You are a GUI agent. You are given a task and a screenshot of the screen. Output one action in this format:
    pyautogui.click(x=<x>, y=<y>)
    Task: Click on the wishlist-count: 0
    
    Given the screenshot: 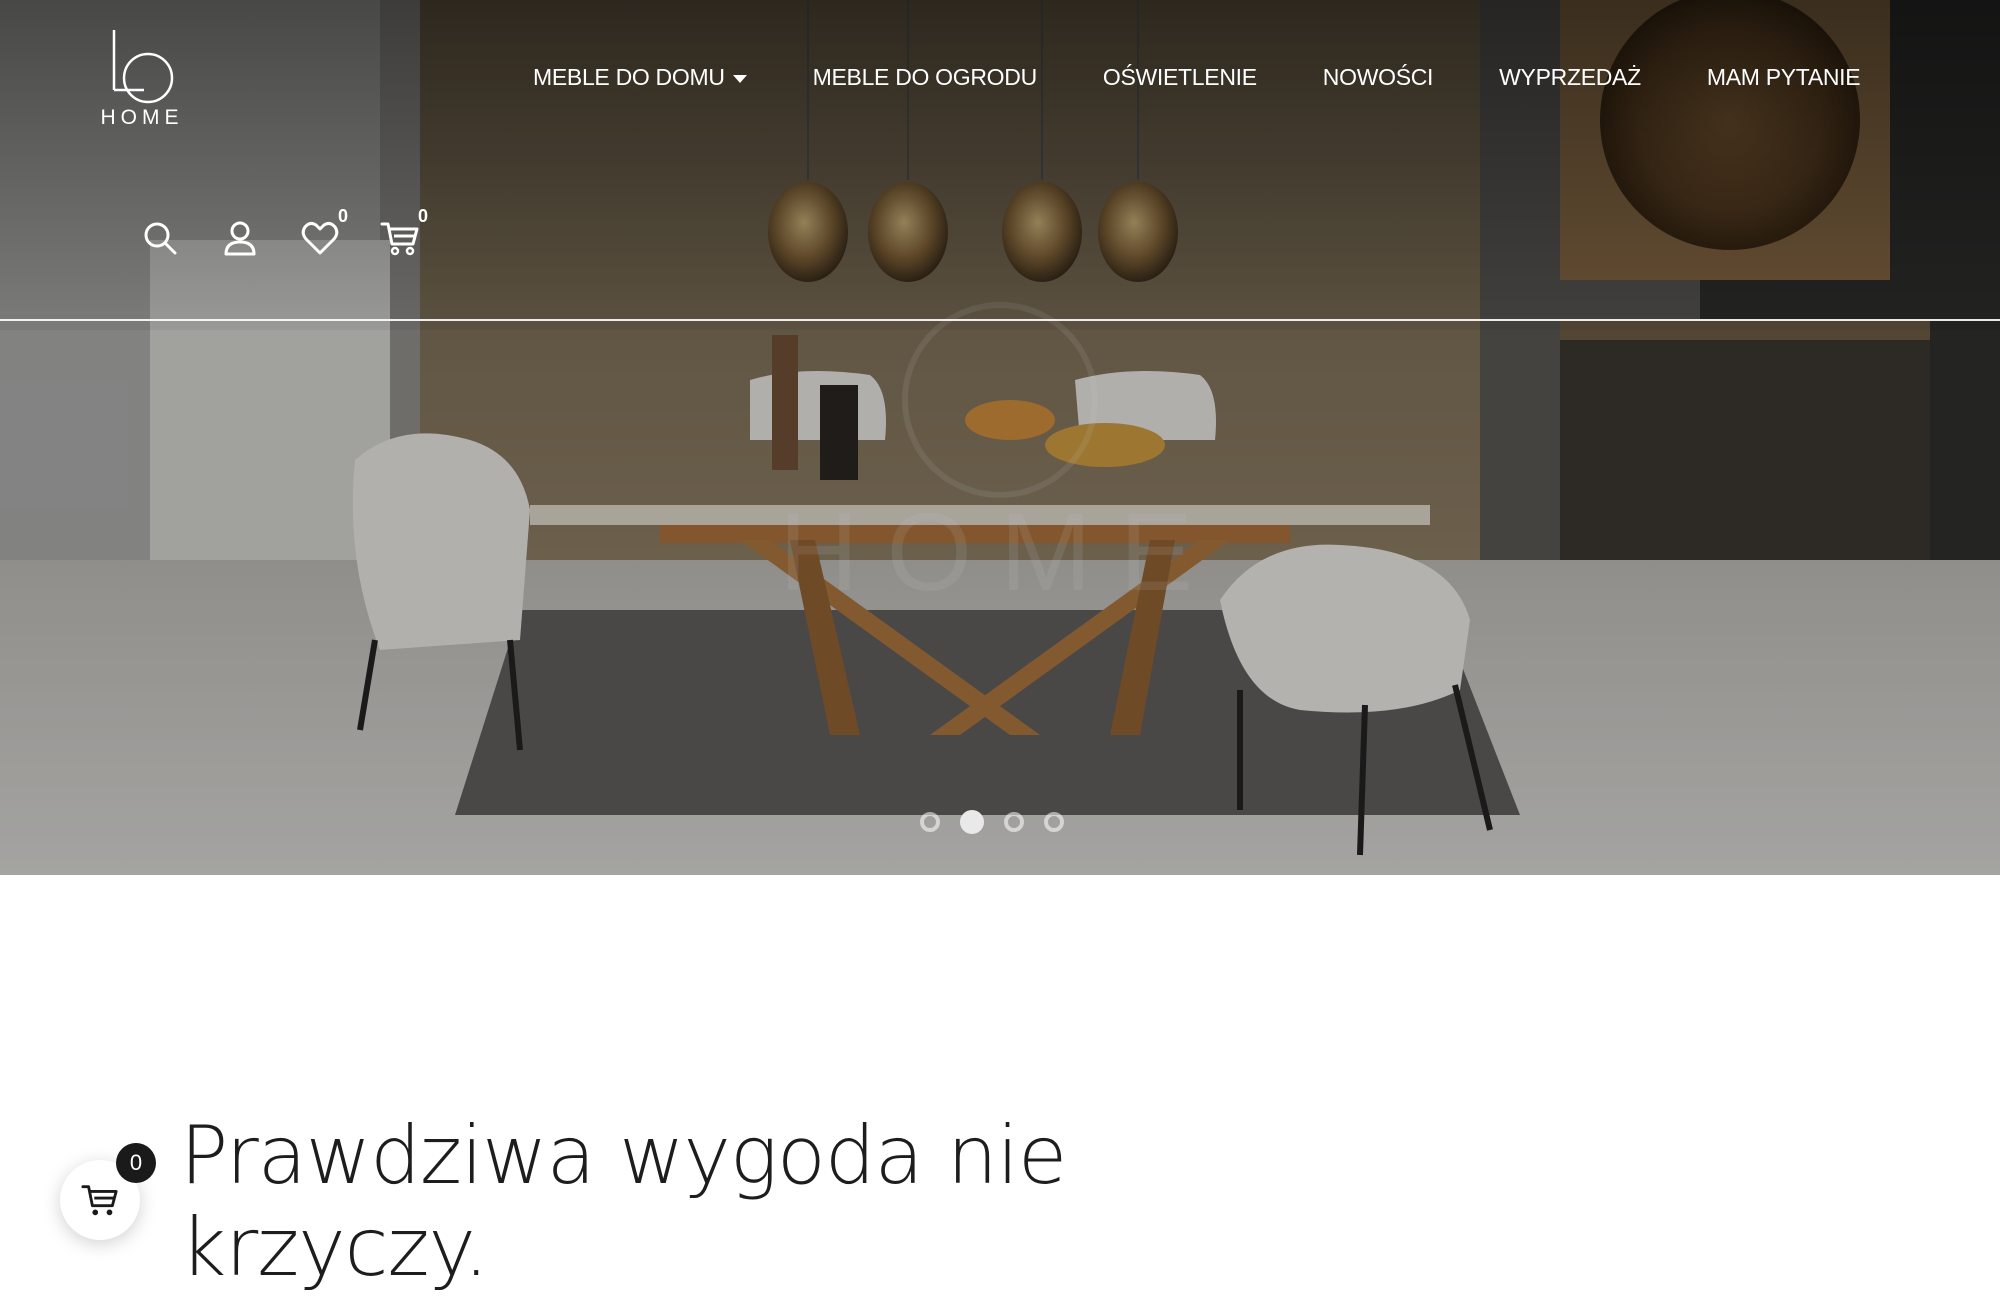 What is the action you would take?
    pyautogui.click(x=342, y=216)
    